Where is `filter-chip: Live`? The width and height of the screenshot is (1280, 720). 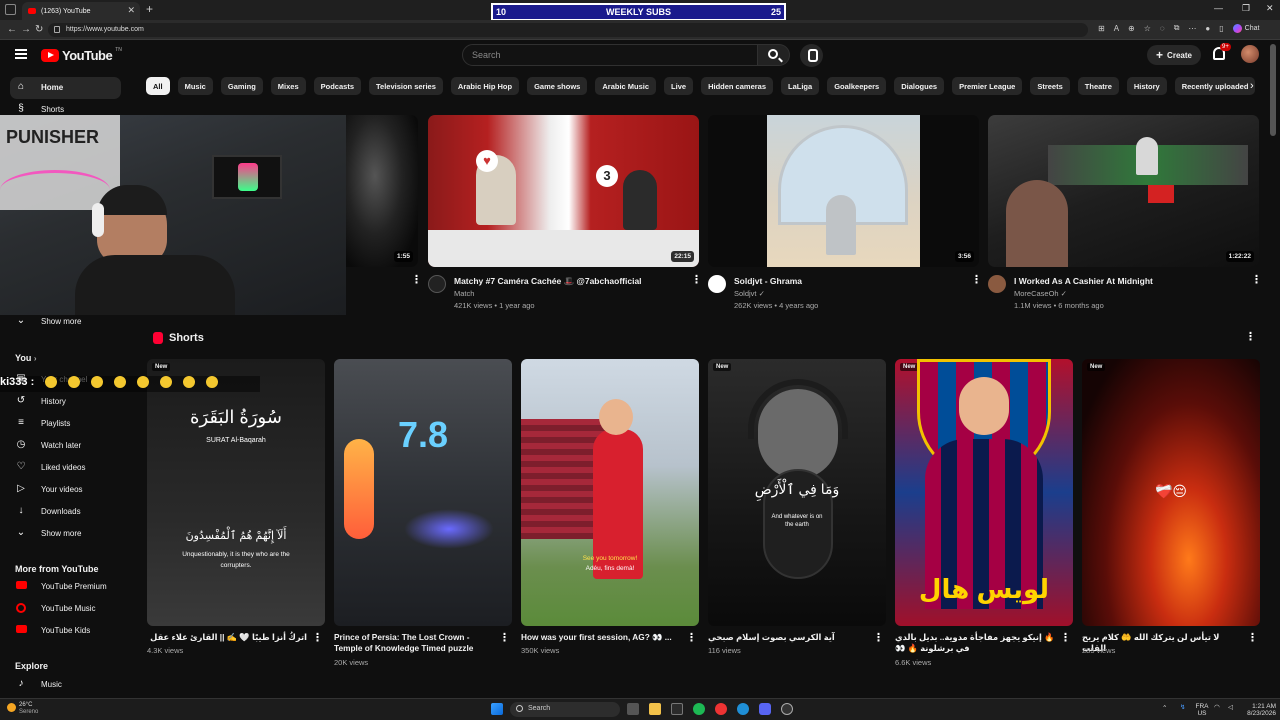
filter-chip: Live is located at coordinates (679, 86).